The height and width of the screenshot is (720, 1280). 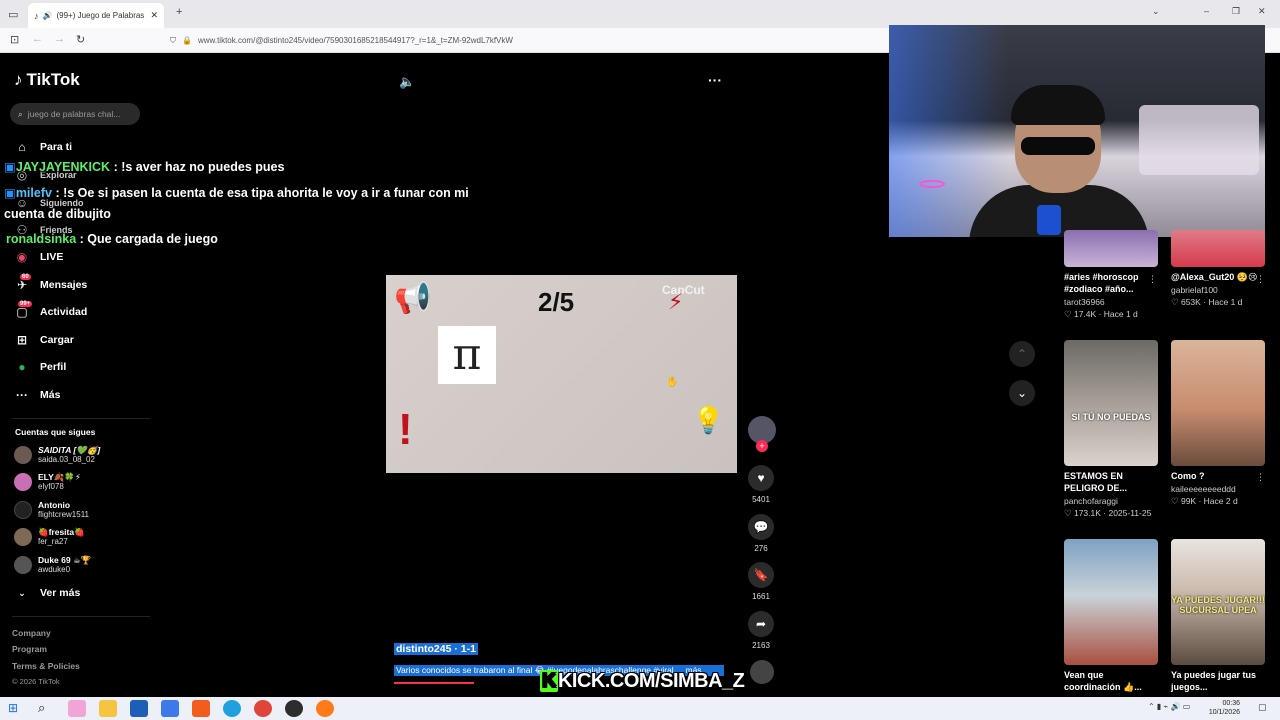 I want to click on footer-company-link: Company, so click(x=31, y=633).